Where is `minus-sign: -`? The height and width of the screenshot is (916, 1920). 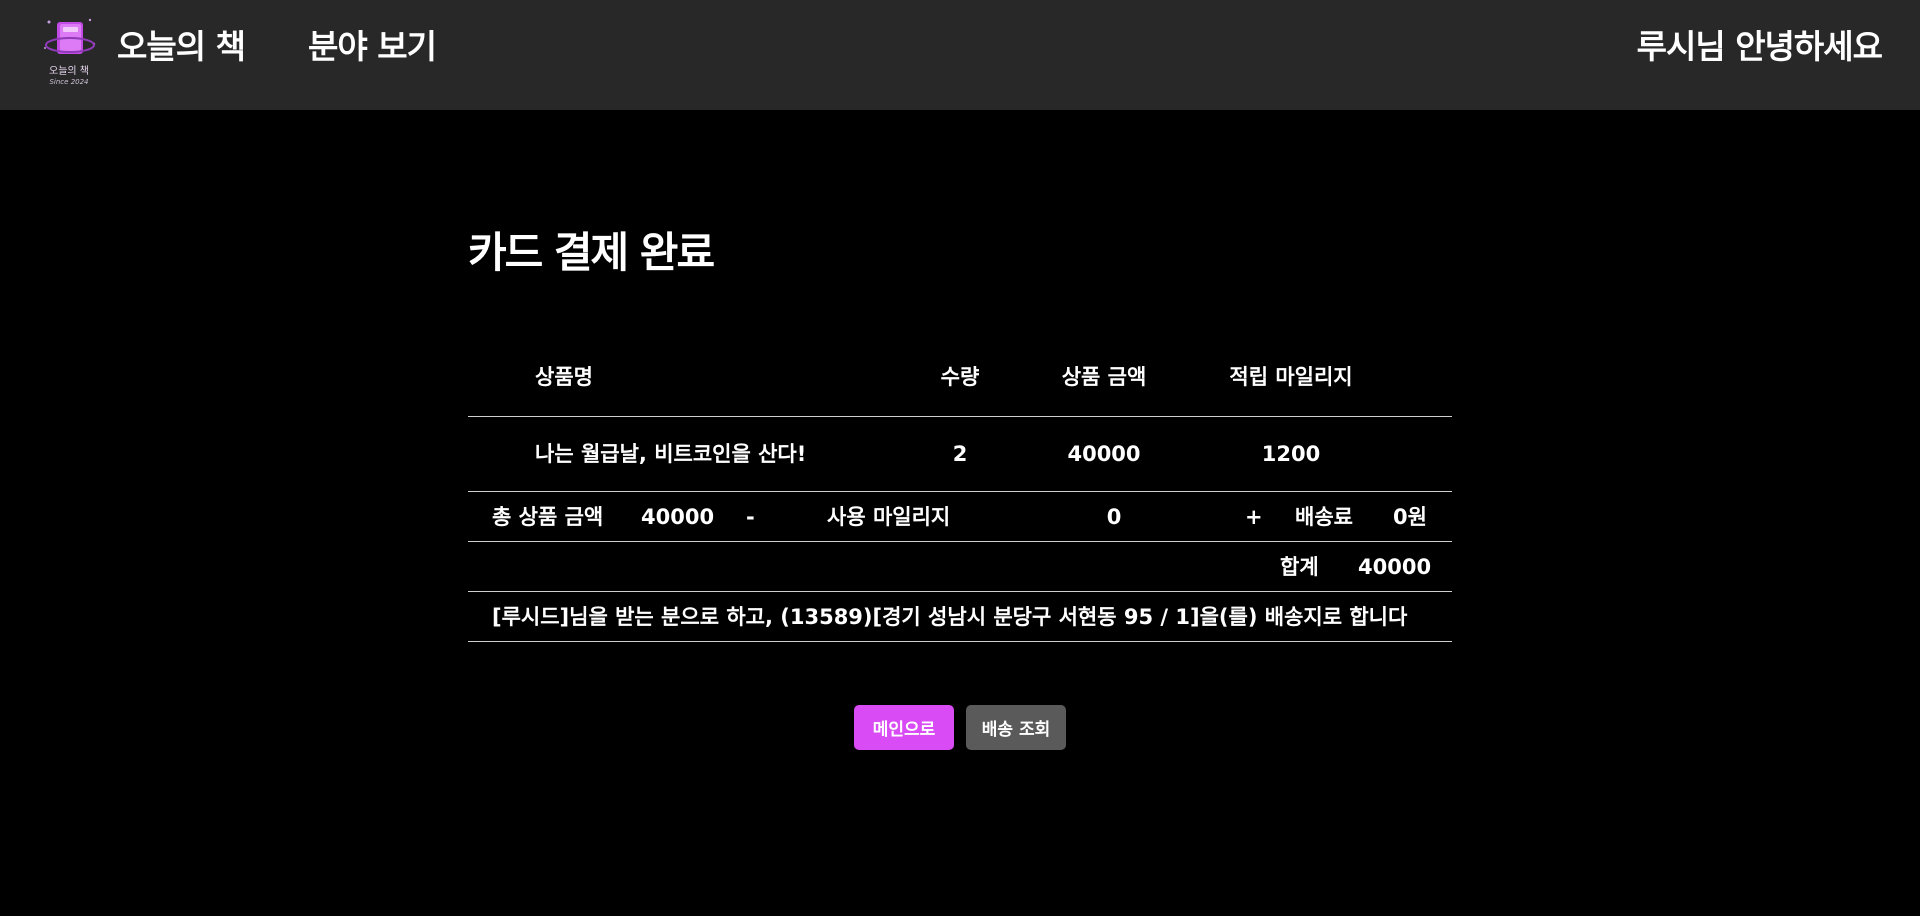 minus-sign: - is located at coordinates (750, 517).